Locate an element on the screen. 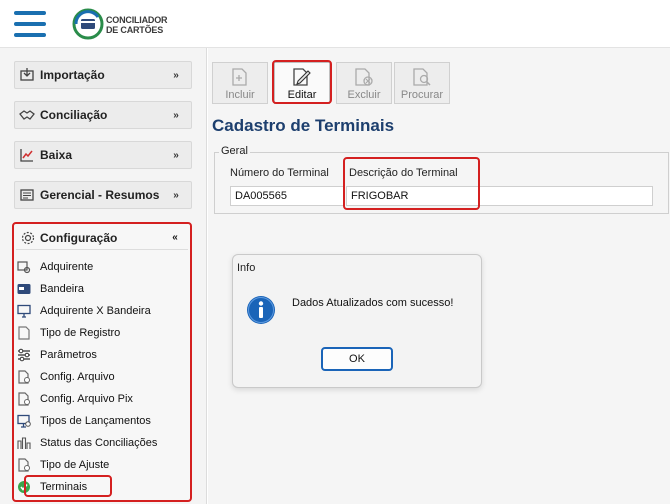 Image resolution: width=670 pixels, height=504 pixels. incluir-button: Incluir is located at coordinates (240, 83).